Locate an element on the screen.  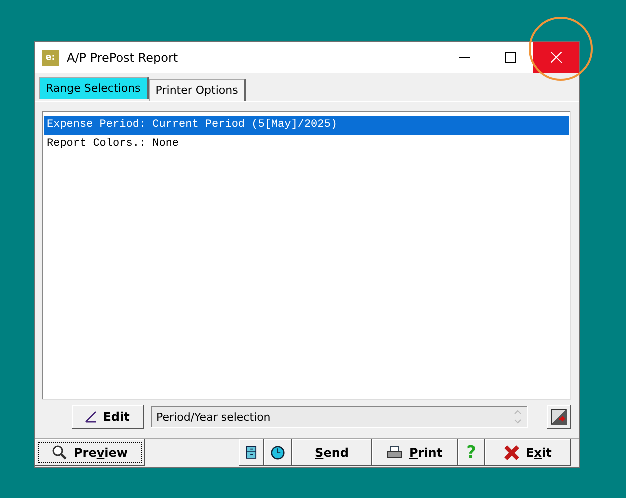
cabinet-icon is located at coordinates (251, 452).